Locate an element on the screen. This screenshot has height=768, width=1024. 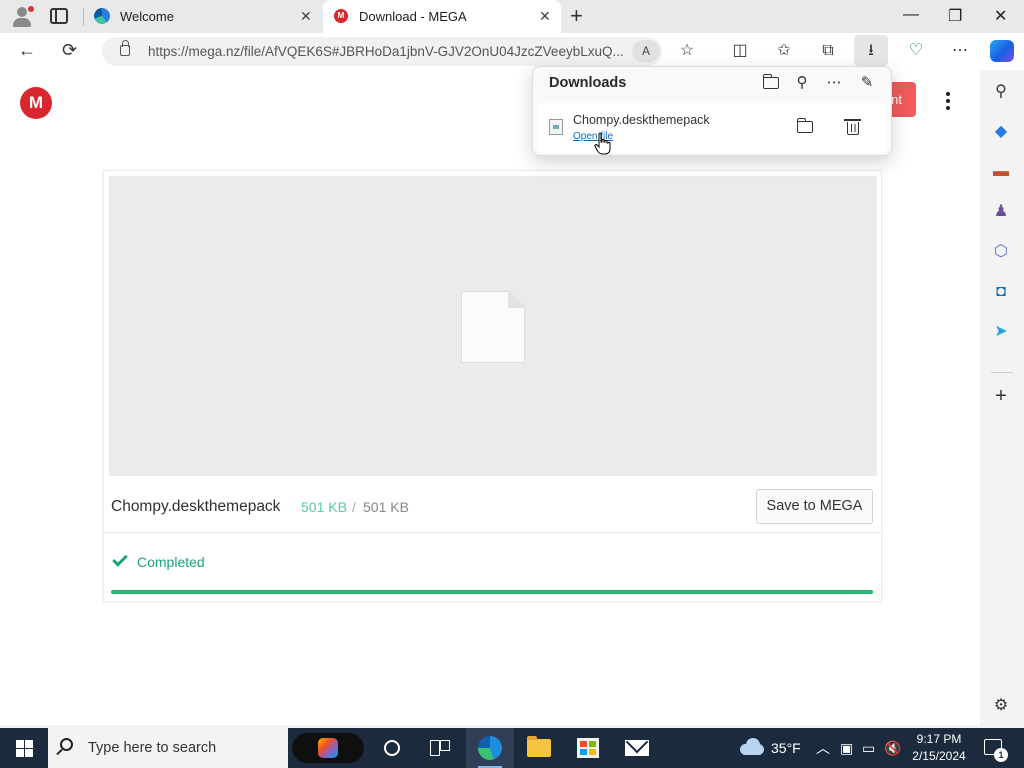
edge-sidebar: ⚲ ◆ ▬ ♟ ⬡ ◘ ➤ + ⚙ is located at coordinates (1002, 399).